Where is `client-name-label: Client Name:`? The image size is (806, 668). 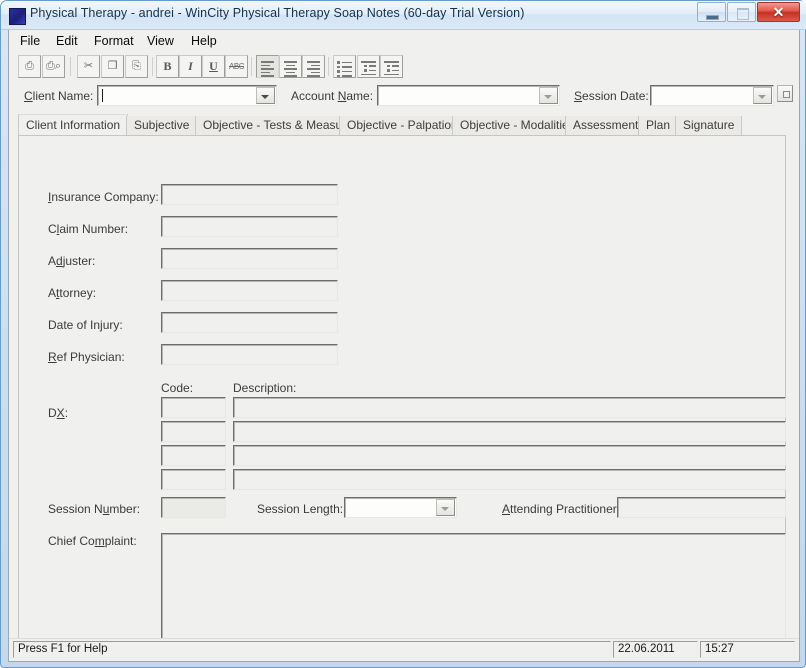 client-name-label: Client Name: is located at coordinates (58, 96).